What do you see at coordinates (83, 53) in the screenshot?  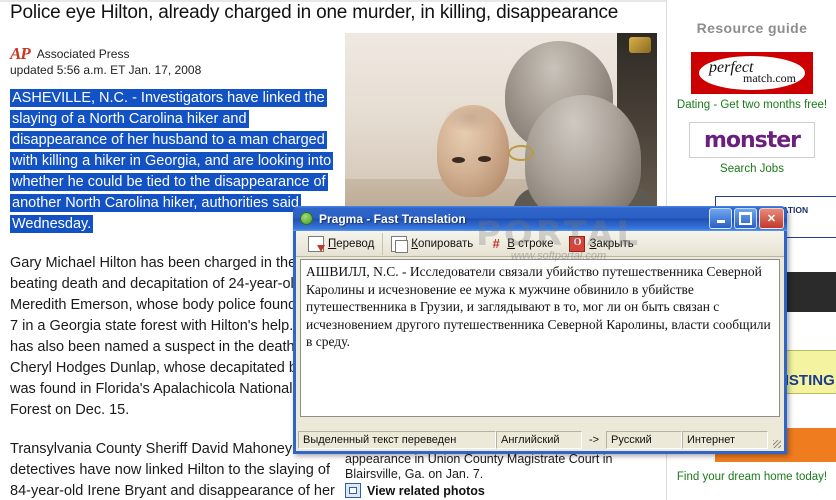 I see `source-name: Associated Press` at bounding box center [83, 53].